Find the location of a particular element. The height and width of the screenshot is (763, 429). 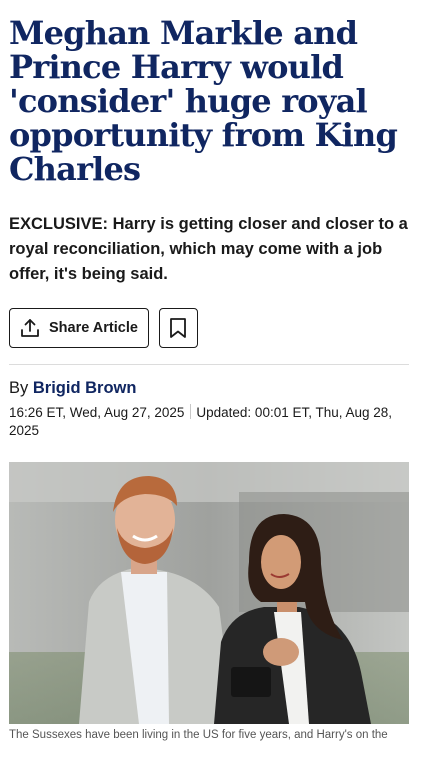

share-icon is located at coordinates (30, 328).